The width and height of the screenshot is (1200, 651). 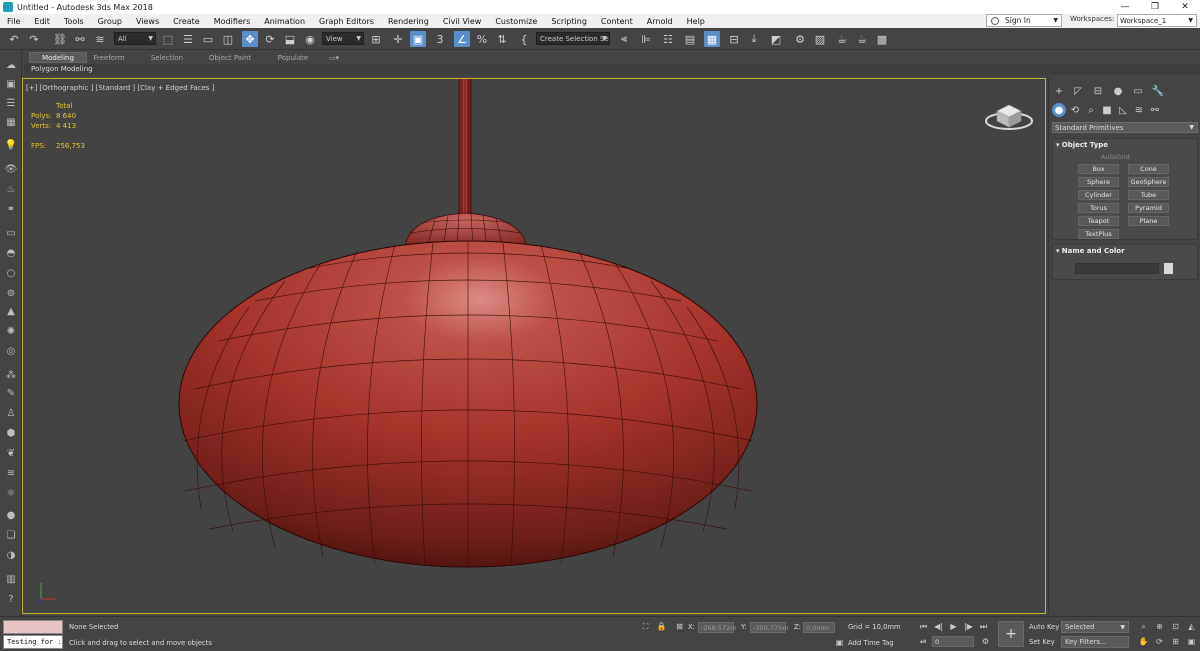 I want to click on angle-snap-icon: ∠, so click(x=462, y=39).